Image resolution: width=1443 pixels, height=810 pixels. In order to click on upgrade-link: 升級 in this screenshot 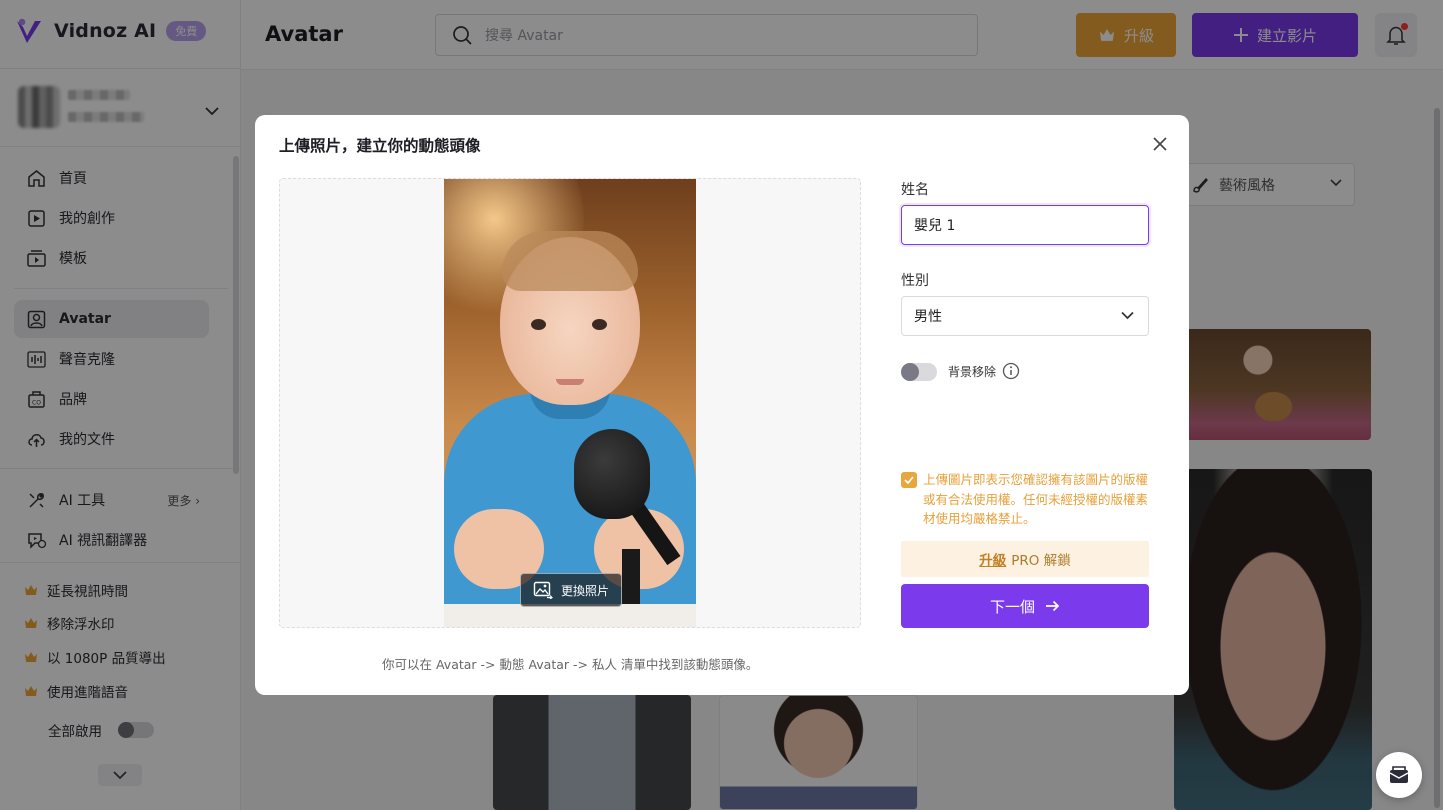, I will do `click(992, 559)`.